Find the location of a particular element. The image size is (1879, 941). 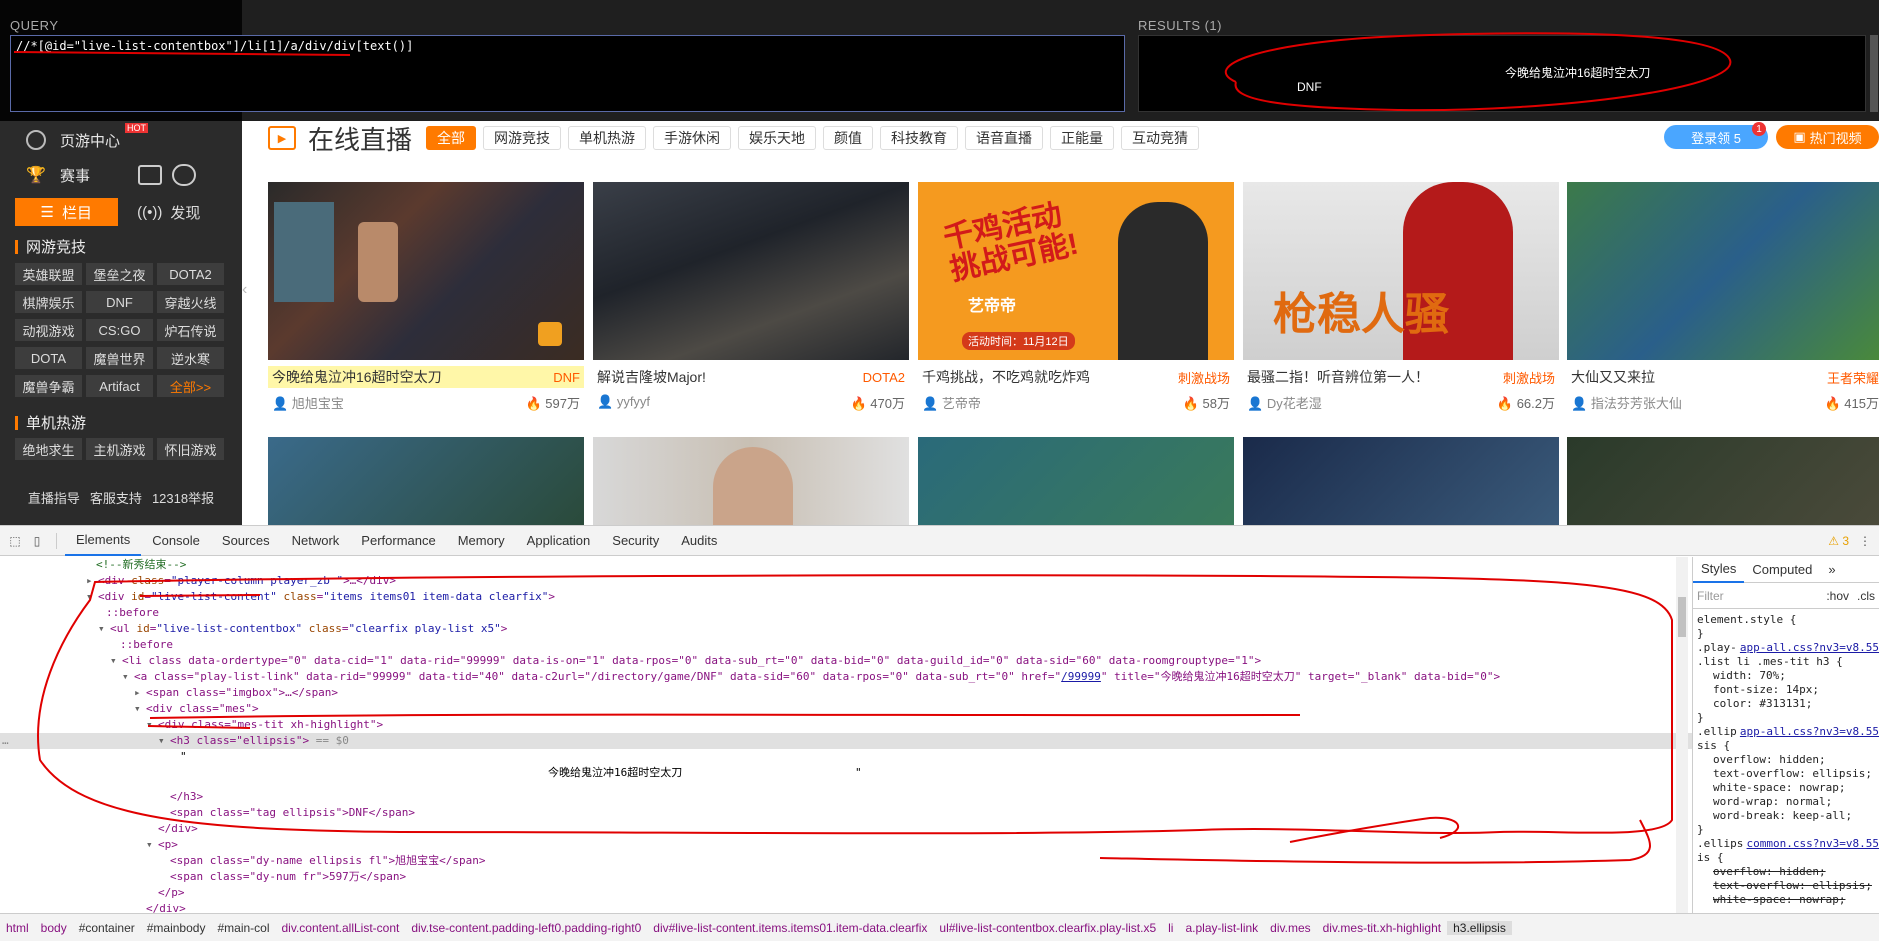

cls-toggle: .cls is located at coordinates (1866, 596).